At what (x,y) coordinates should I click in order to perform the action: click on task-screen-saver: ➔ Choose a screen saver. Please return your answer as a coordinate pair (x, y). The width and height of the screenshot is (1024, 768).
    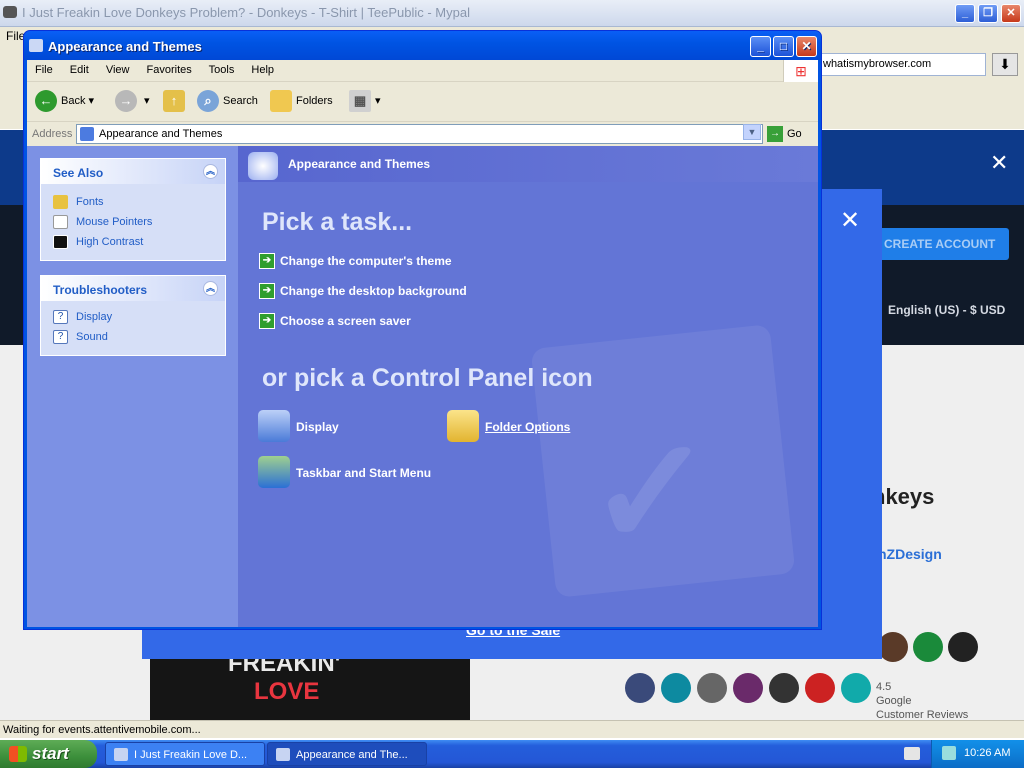
    Looking at the image, I should click on (335, 321).